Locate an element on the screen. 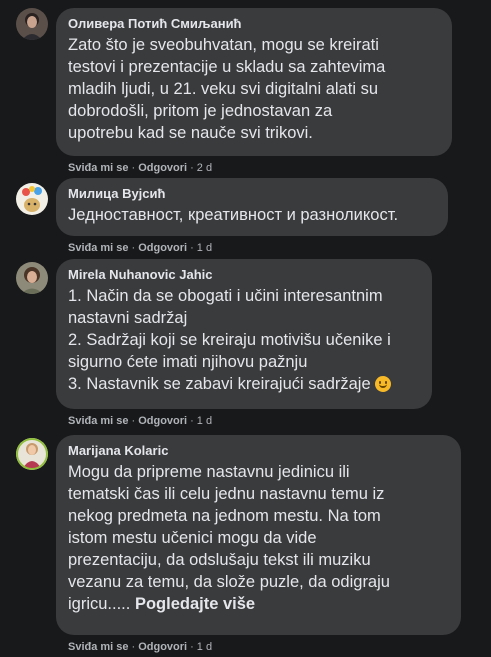  smiling-face-emoji-icon is located at coordinates (382, 384).